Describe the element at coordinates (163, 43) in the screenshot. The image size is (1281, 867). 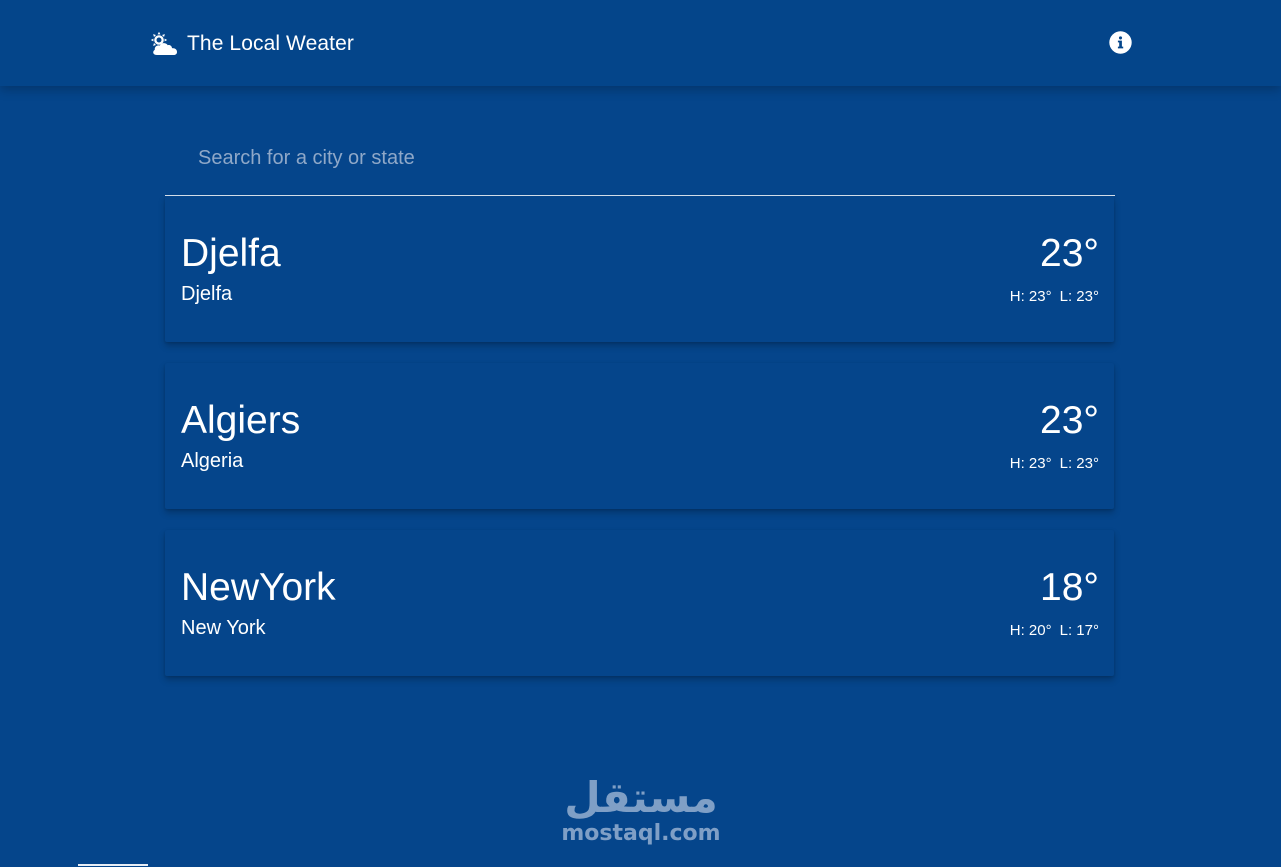
I see `weather-sun-cloud-icon` at that location.